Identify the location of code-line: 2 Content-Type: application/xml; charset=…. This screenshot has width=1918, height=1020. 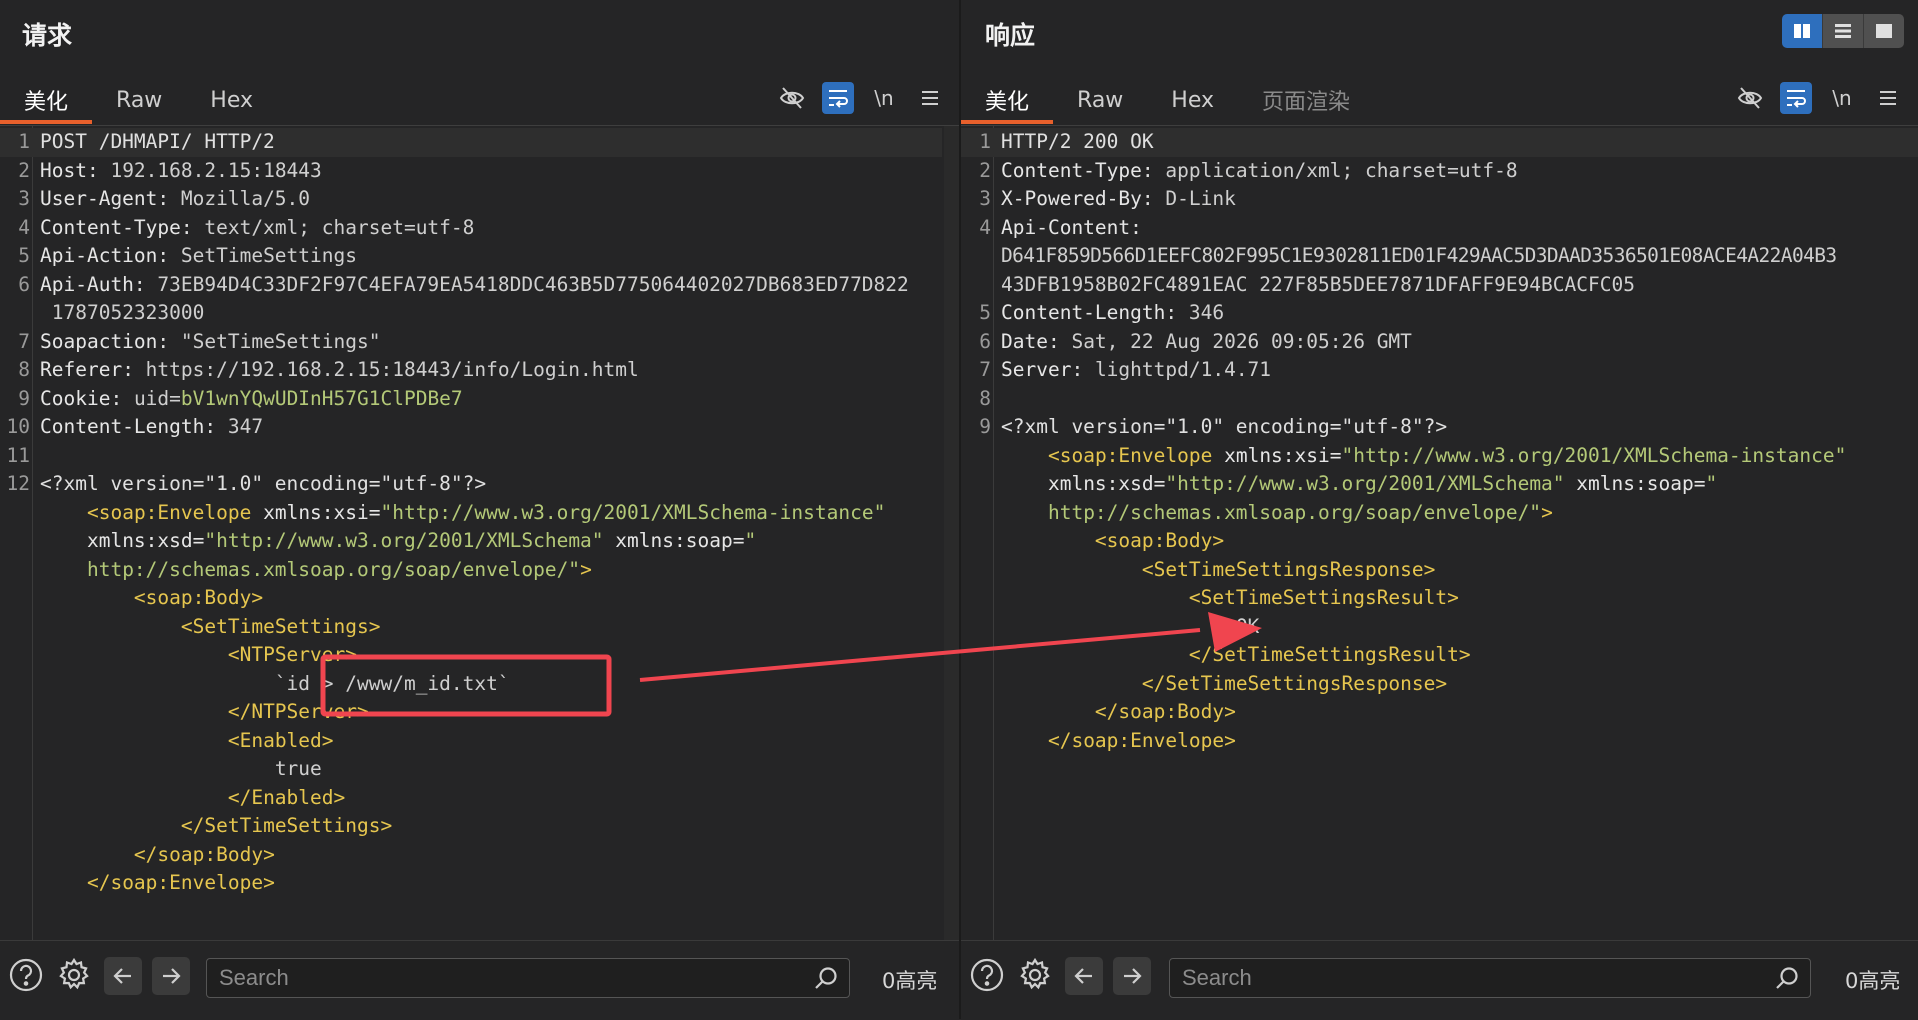
(1248, 170).